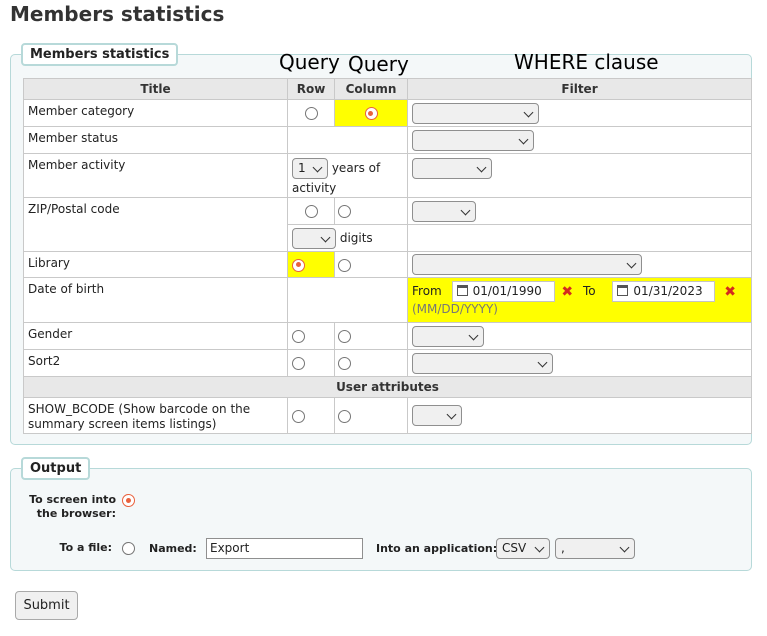 This screenshot has width=767, height=636. What do you see at coordinates (344, 211) in the screenshot?
I see `zip-column-radio` at bounding box center [344, 211].